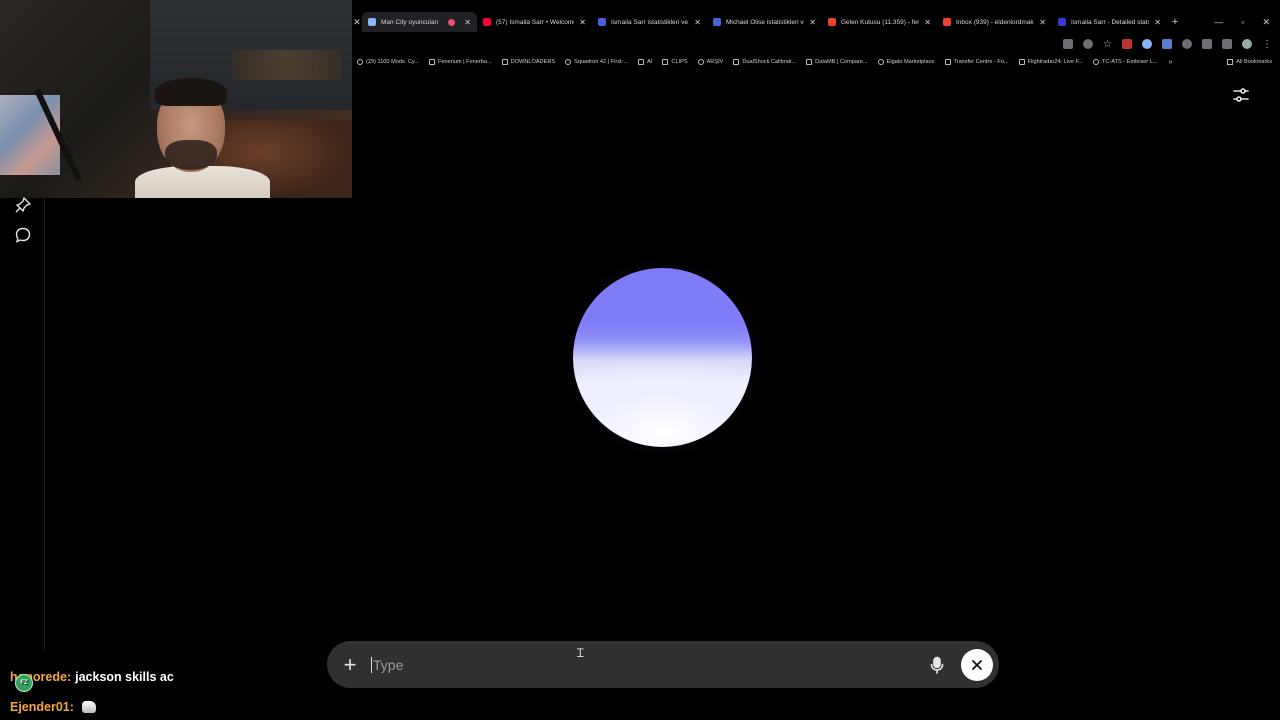 This screenshot has width=1280, height=720. I want to click on browser-toolbar: ☆ ⋮, so click(1171, 44).